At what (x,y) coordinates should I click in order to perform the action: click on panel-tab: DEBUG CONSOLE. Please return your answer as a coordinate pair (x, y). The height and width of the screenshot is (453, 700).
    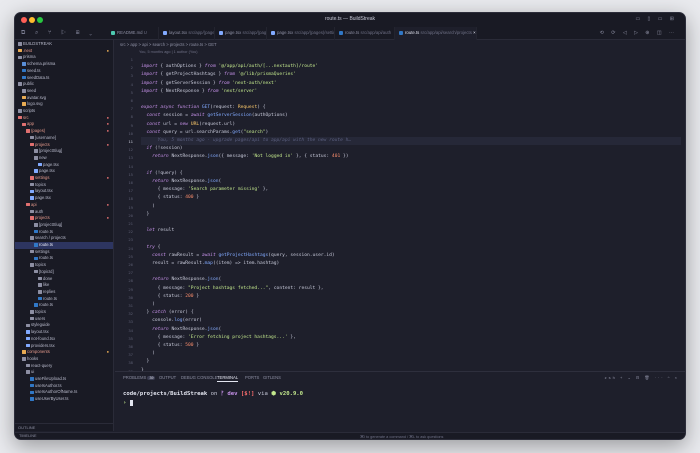
    Looking at the image, I should click on (199, 377).